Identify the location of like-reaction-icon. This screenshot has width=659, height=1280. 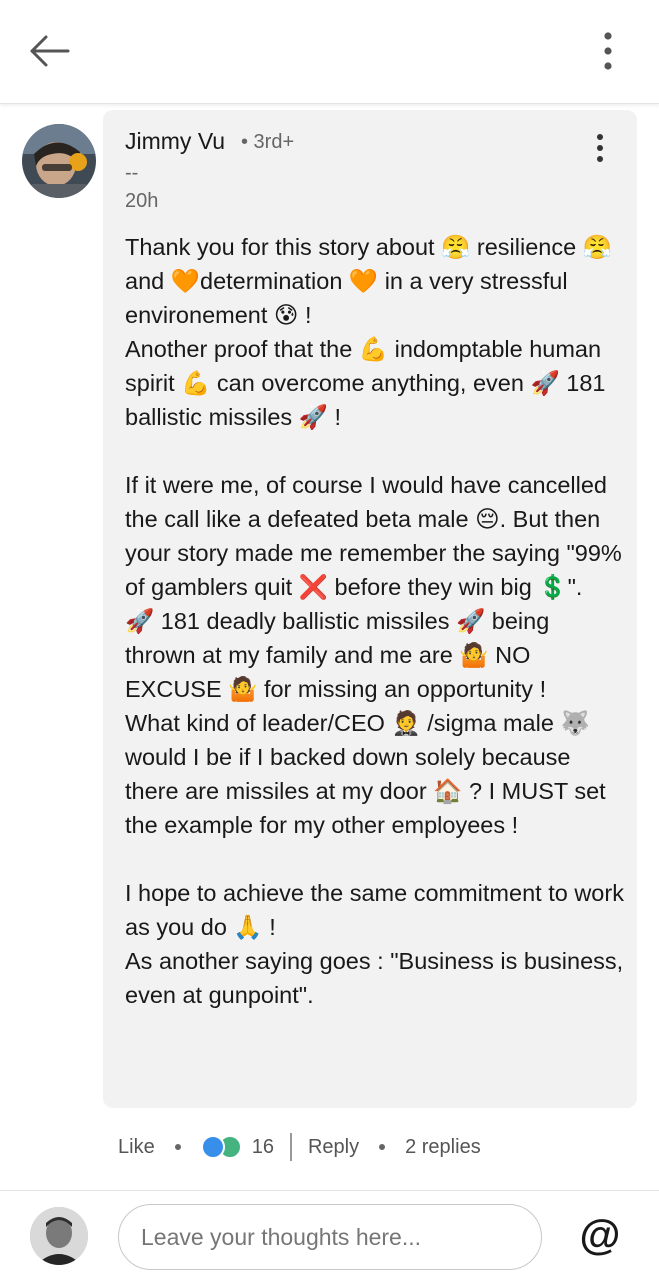
(212, 1147).